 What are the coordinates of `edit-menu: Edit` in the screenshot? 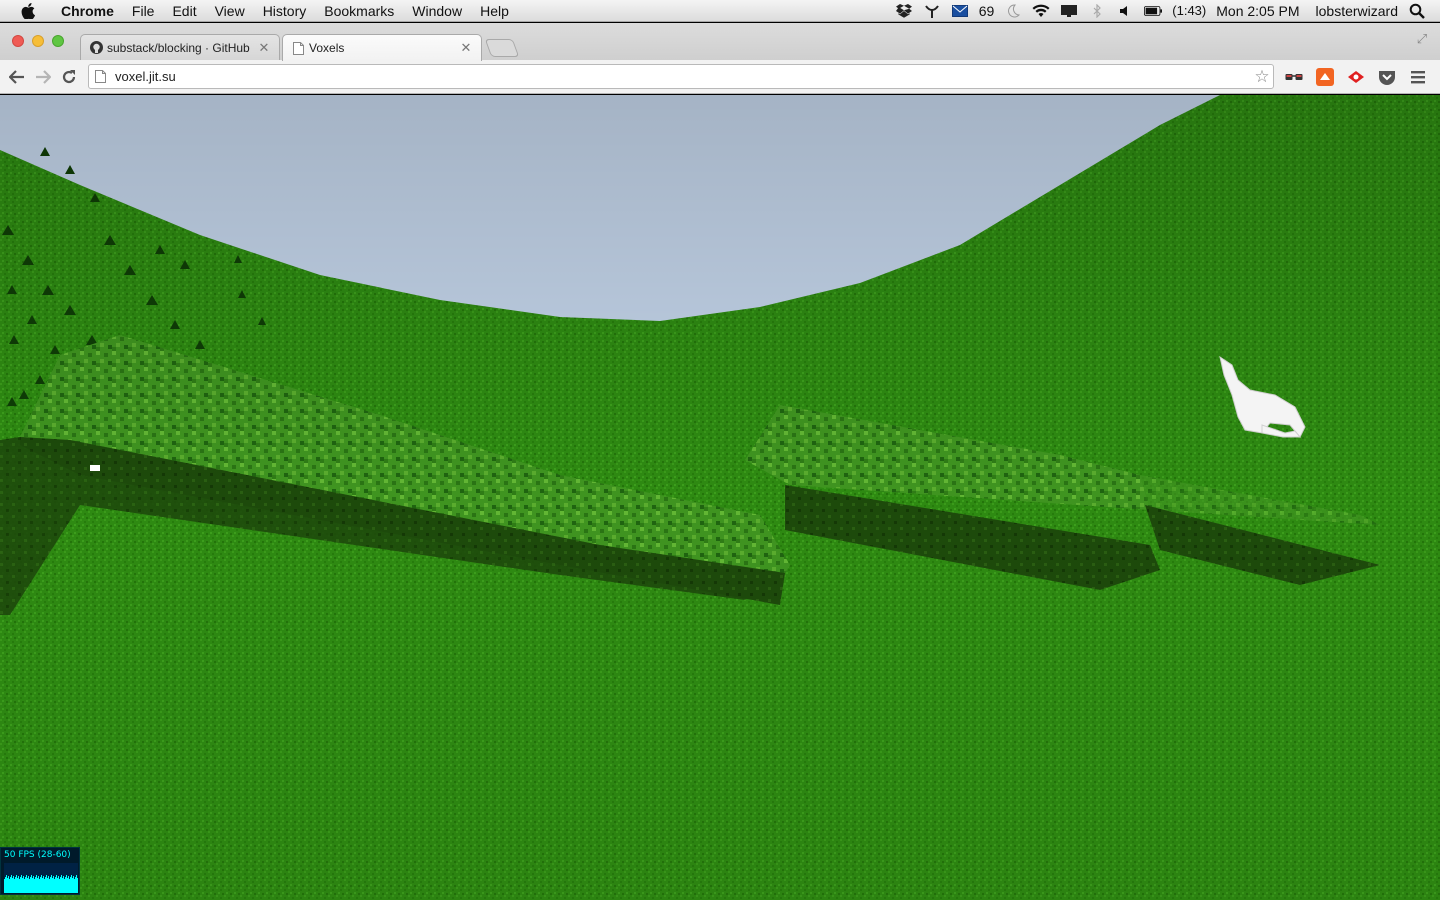 It's located at (184, 11).